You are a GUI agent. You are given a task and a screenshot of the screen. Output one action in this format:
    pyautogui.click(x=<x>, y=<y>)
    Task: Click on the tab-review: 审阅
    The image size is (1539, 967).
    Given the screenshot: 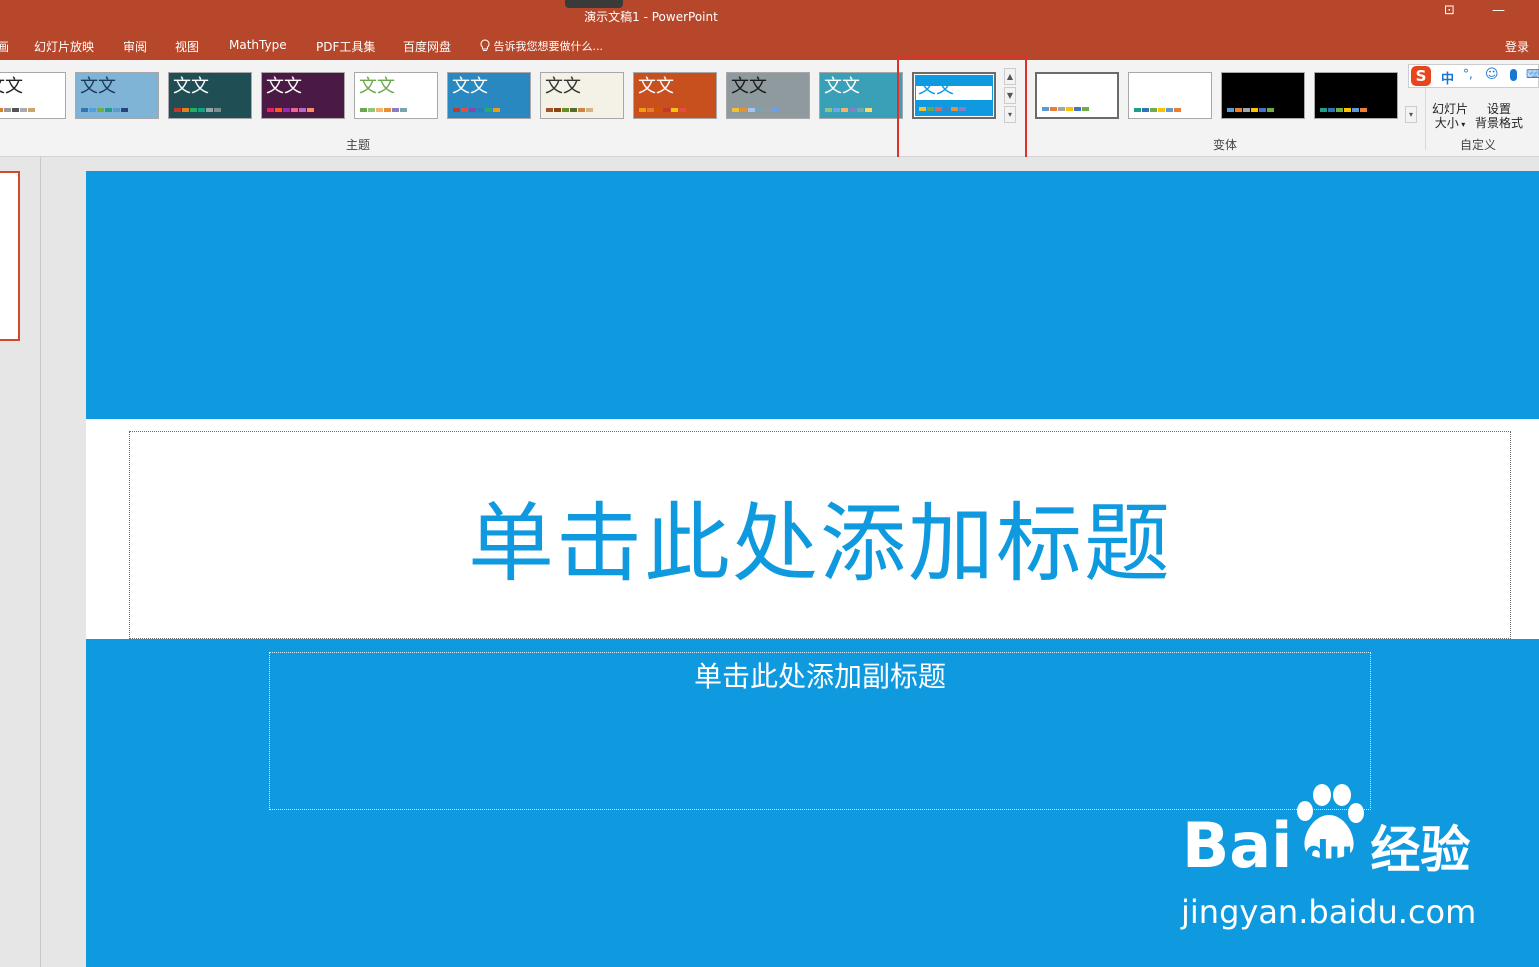 What is the action you would take?
    pyautogui.click(x=135, y=46)
    